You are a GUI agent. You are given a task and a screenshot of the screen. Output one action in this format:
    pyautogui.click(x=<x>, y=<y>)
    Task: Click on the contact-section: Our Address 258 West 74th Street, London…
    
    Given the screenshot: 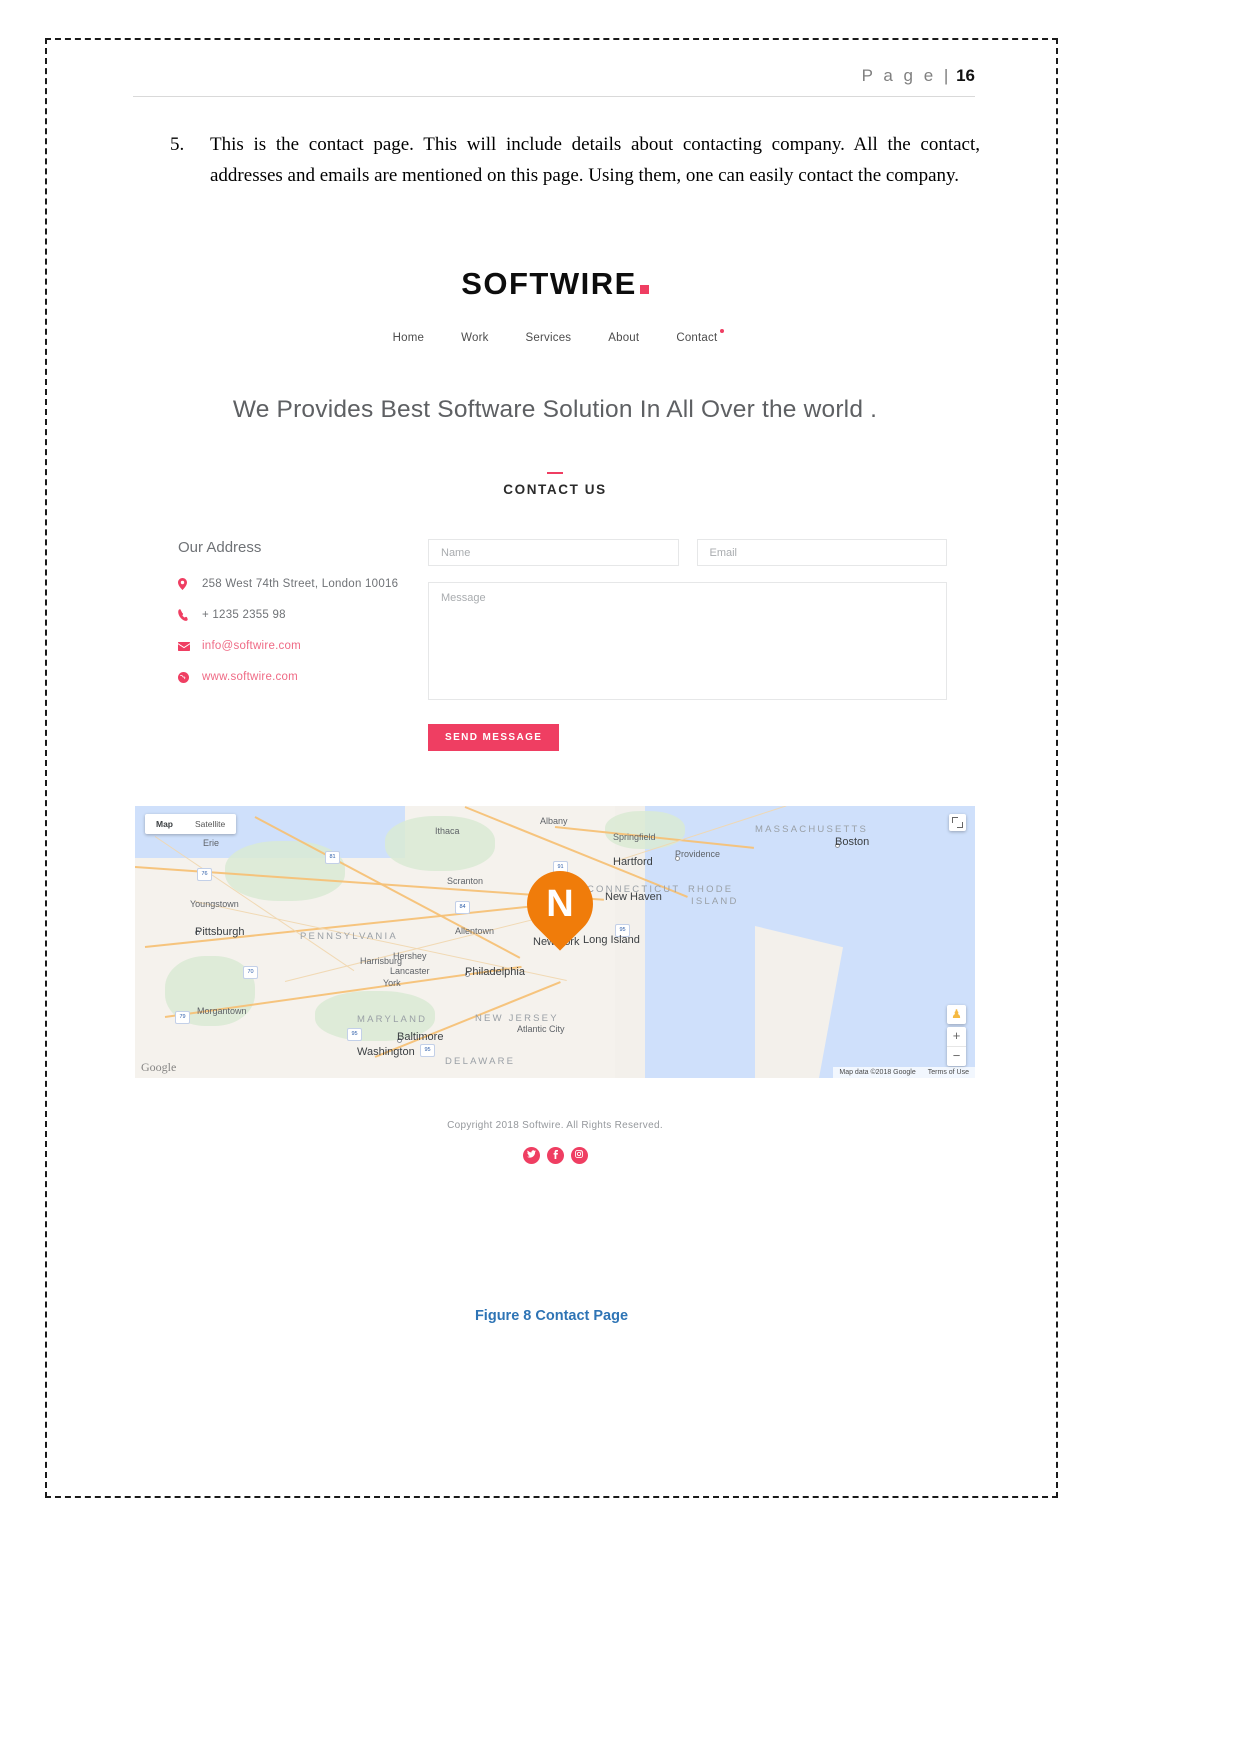 What is the action you would take?
    pyautogui.click(x=555, y=645)
    